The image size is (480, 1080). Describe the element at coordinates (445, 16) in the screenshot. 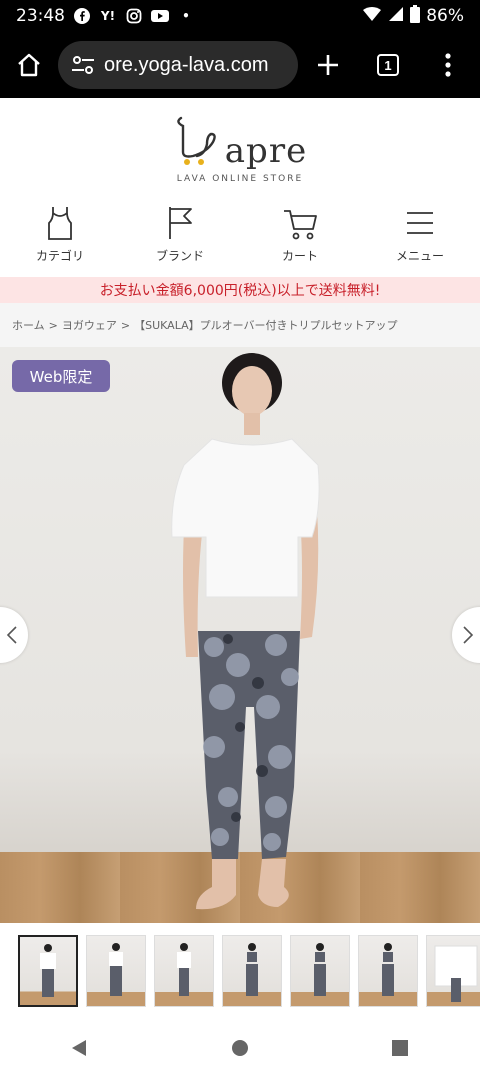

I see `battery-percent: 86%` at that location.